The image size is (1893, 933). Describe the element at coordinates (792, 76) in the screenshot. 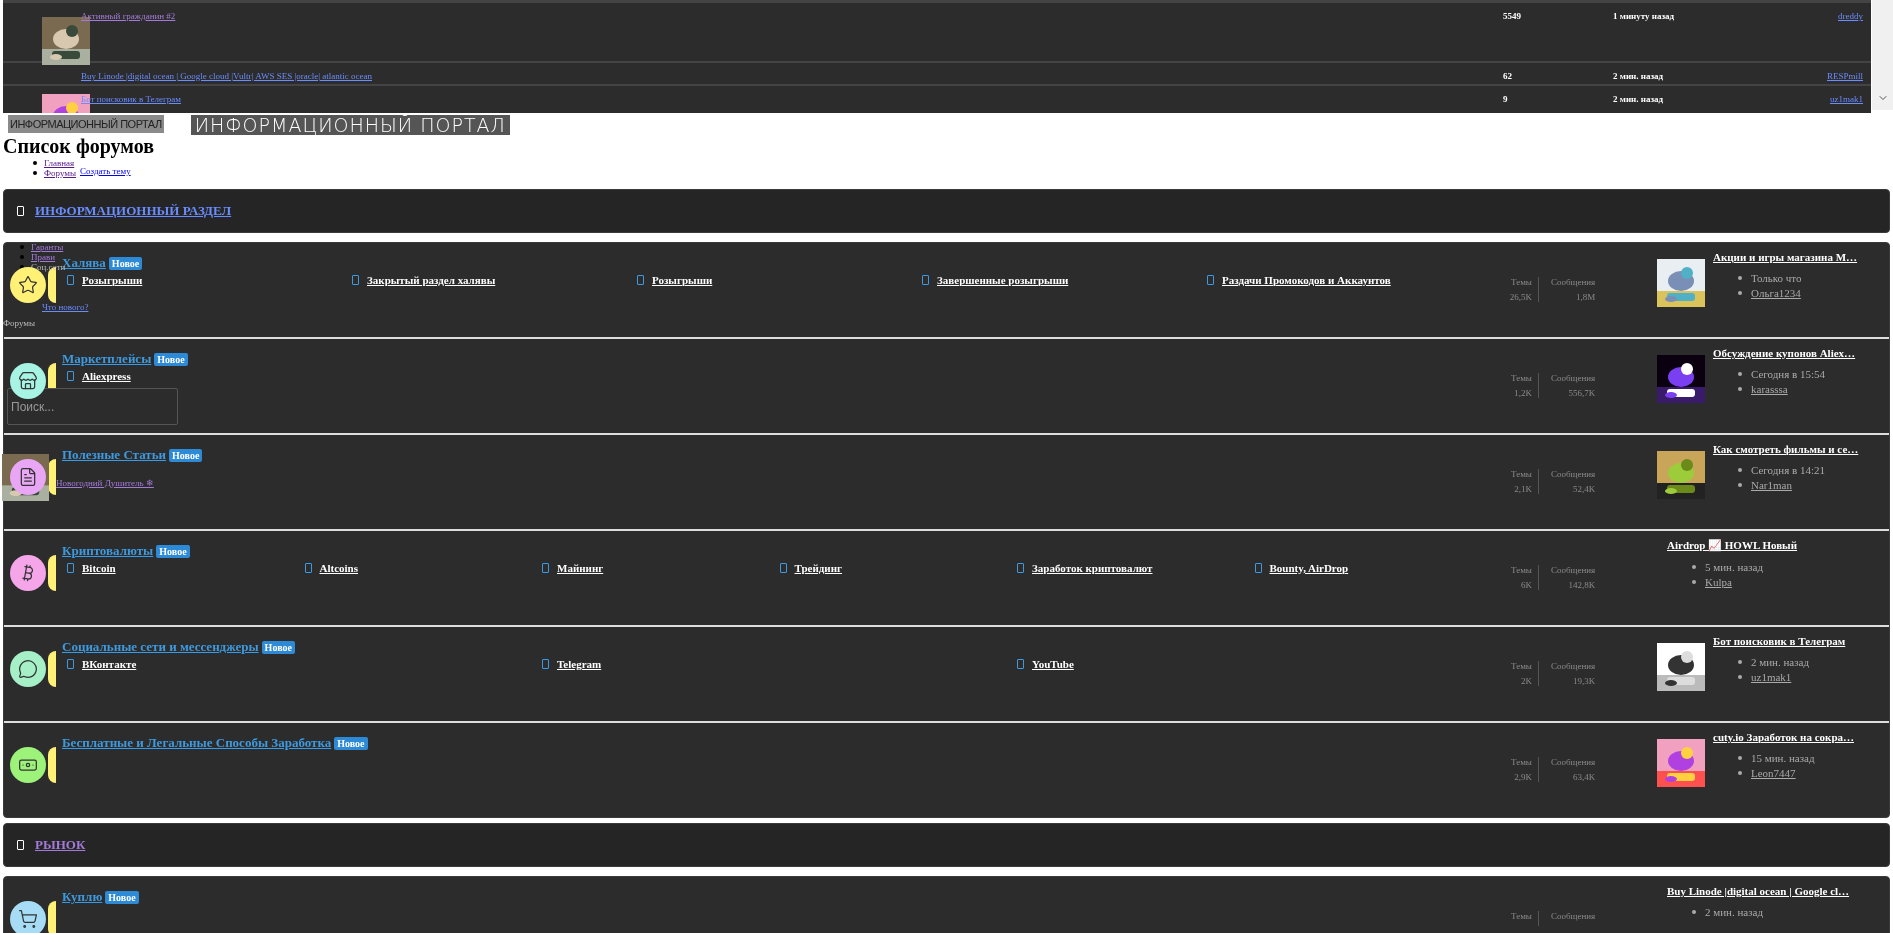

I see `thread-link: Buy Linode |digital ocean | Google cloud |Vultr| AWS SES |oracle| atlantic ocean` at that location.